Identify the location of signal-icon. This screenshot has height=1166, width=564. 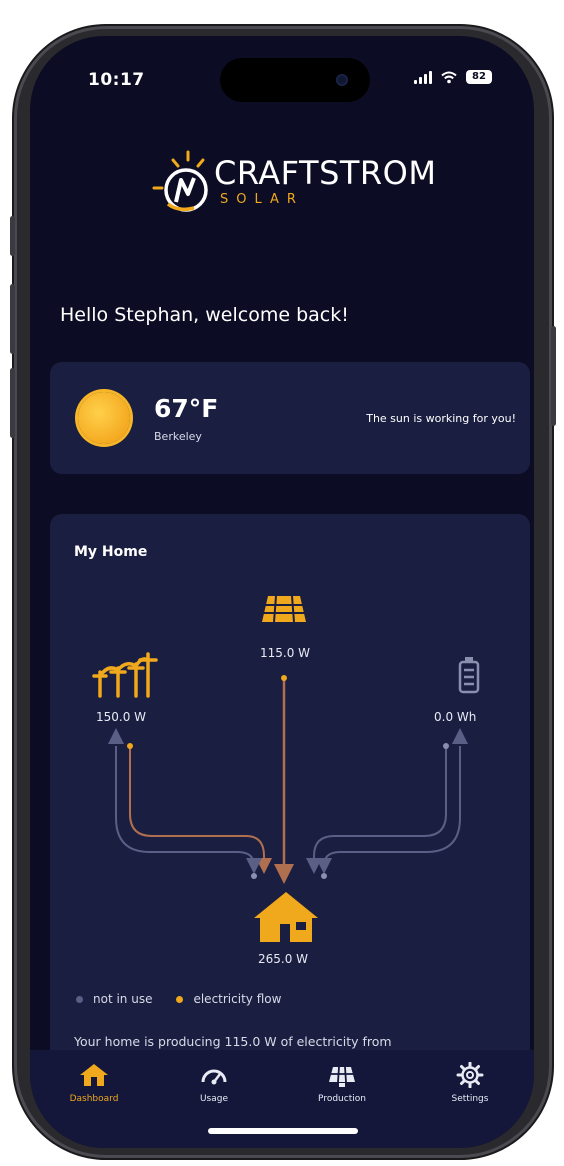
(423, 77).